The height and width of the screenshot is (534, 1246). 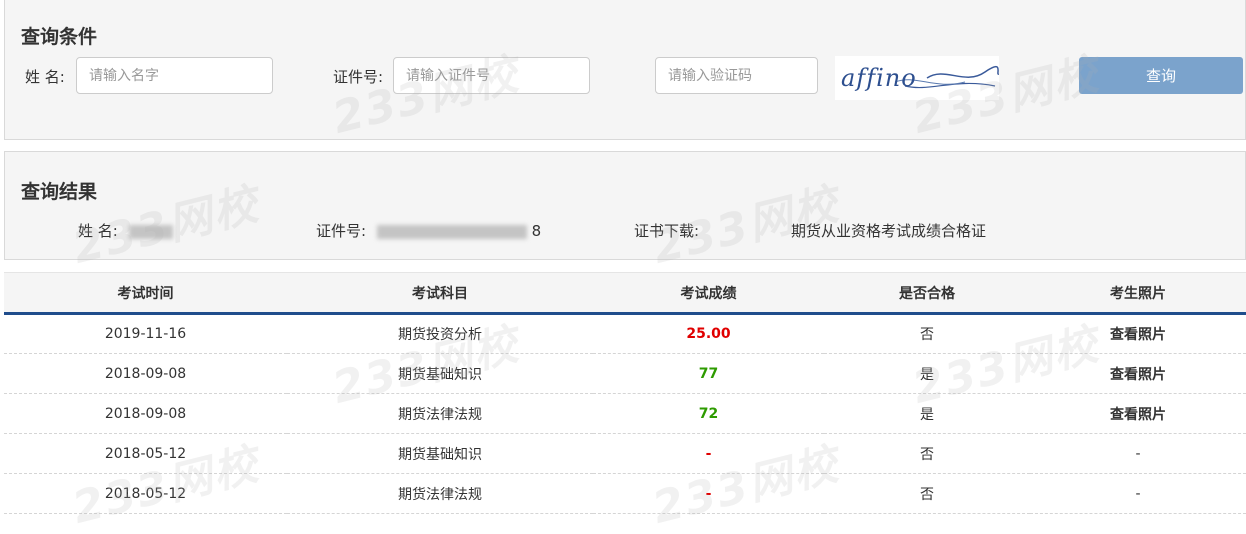 I want to click on captcha-input, so click(x=736, y=75).